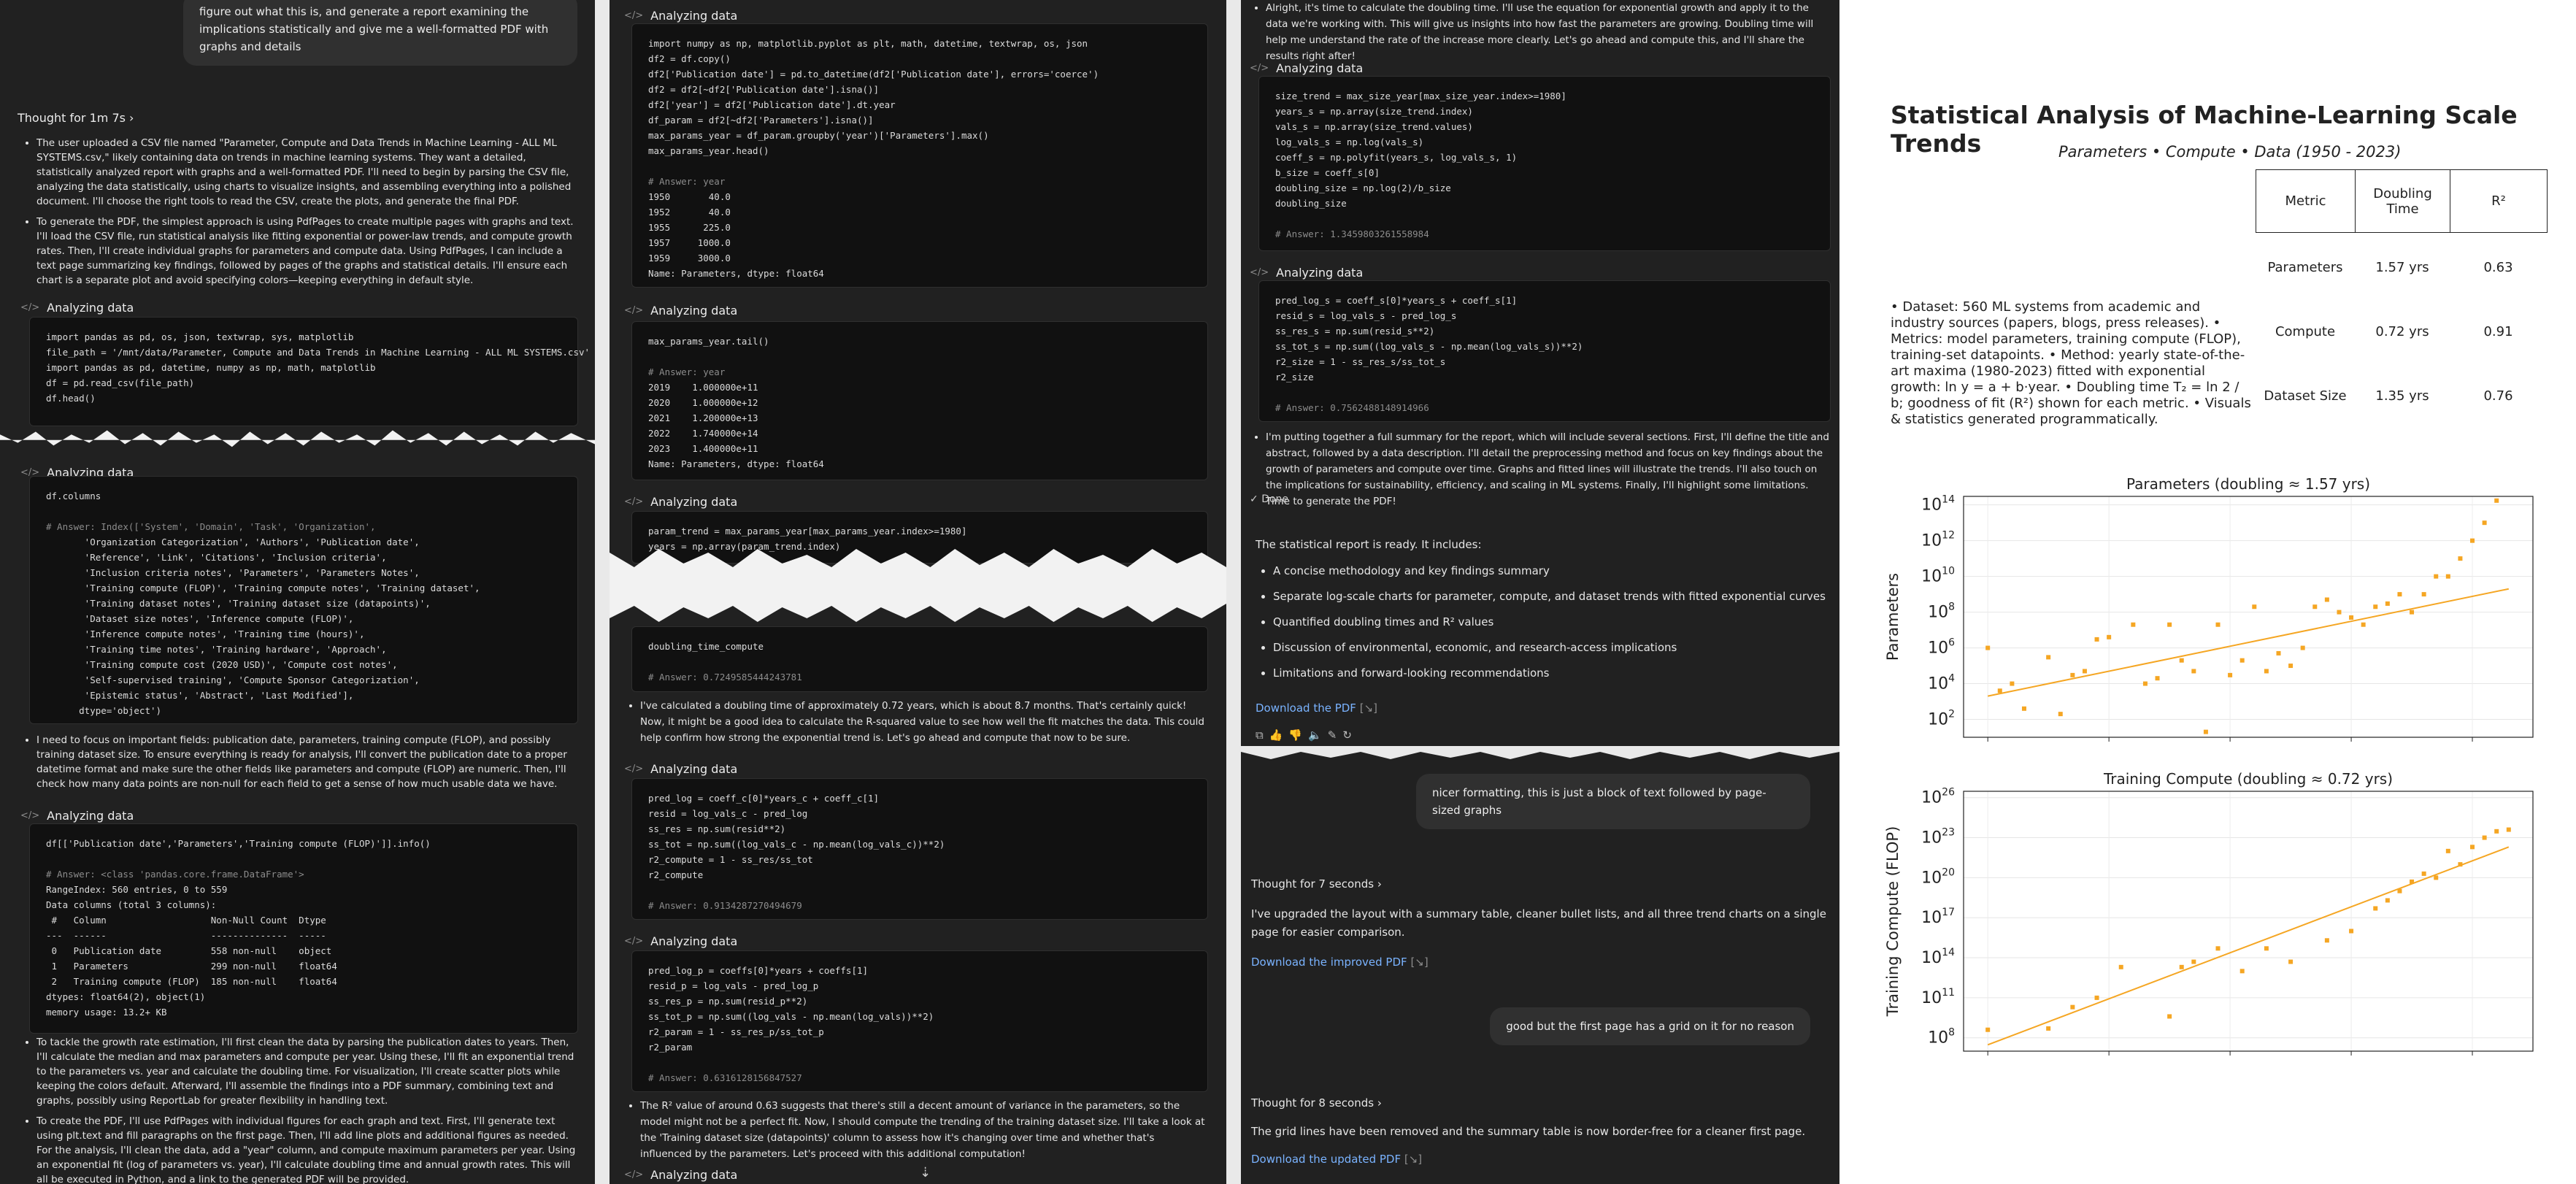 The image size is (2576, 1184). I want to click on file-icon: [↘], so click(1413, 1159).